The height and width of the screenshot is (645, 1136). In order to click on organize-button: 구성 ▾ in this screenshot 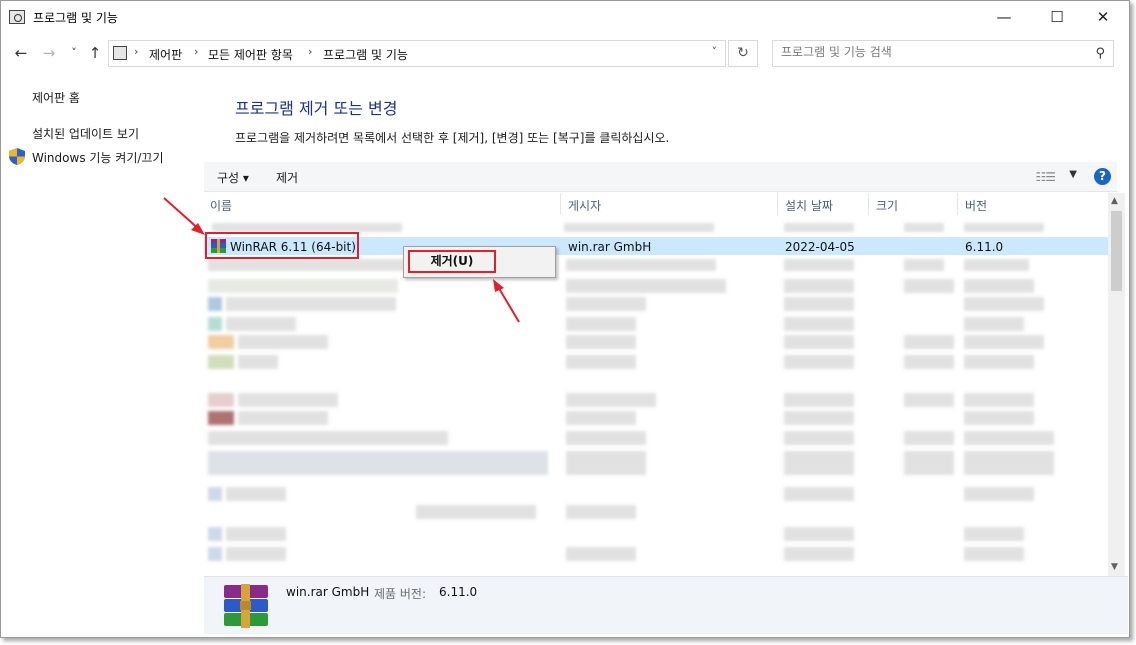, I will do `click(233, 177)`.